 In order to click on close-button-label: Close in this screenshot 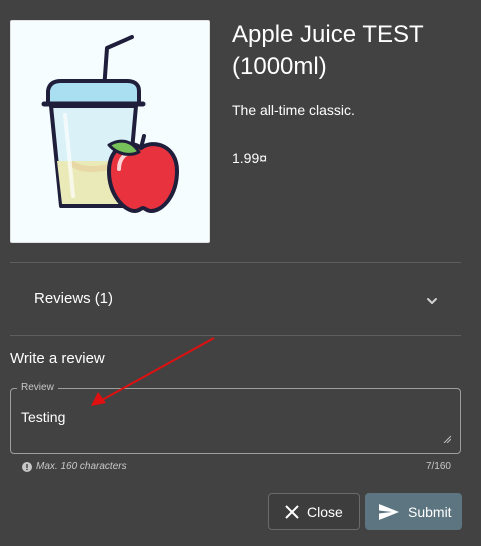, I will do `click(325, 511)`.